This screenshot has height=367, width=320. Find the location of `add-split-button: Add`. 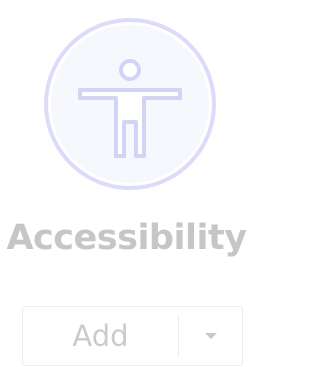

add-split-button: Add is located at coordinates (132, 336).